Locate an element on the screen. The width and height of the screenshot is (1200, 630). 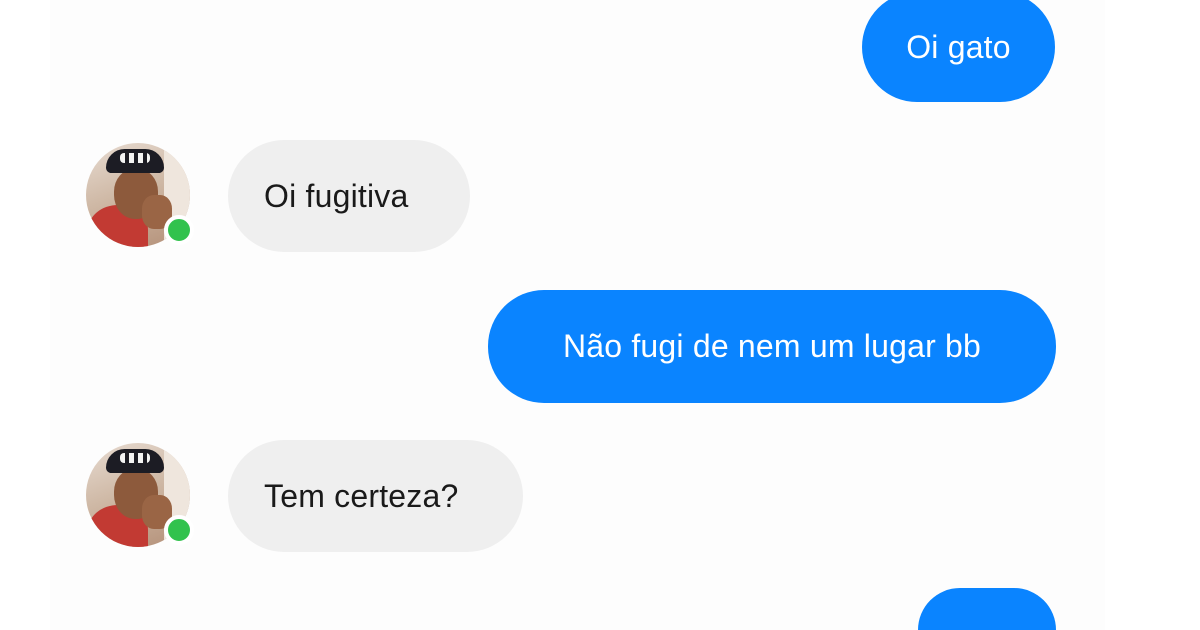
incoming-message-bubble: Oi fugitiva is located at coordinates (349, 196).